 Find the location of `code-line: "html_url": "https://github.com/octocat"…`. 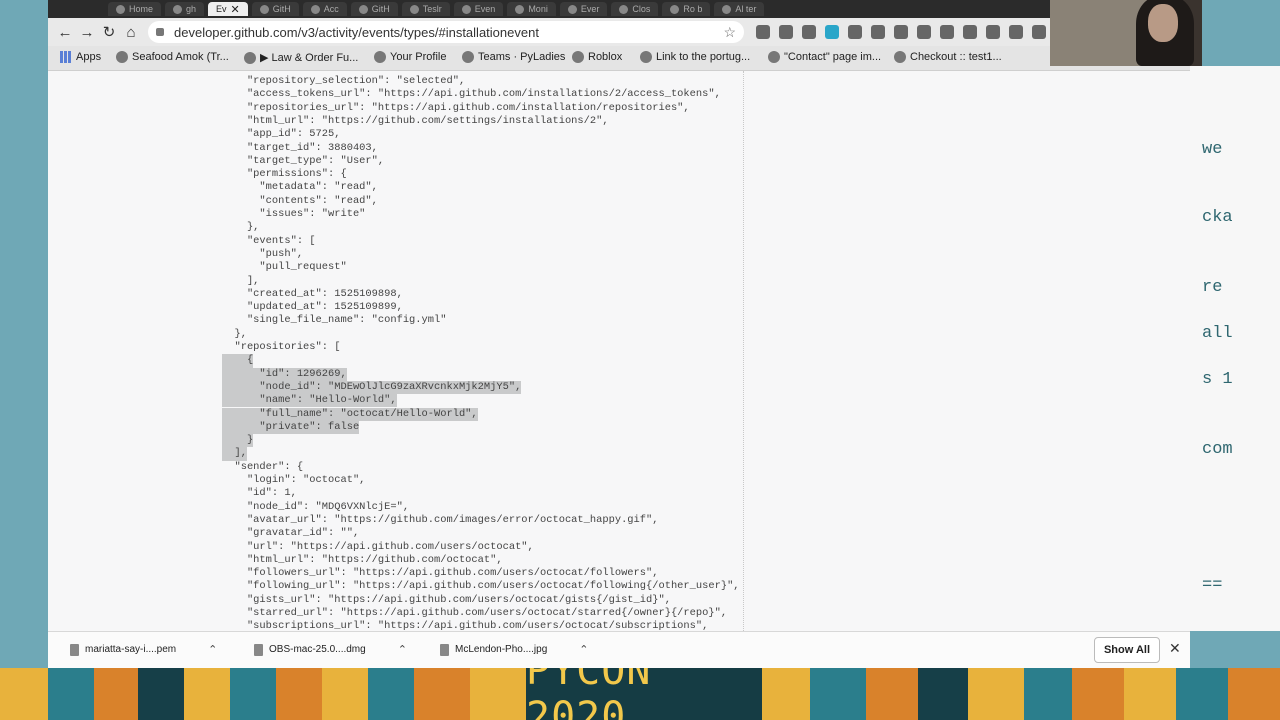

code-line: "html_url": "https://github.com/octocat"… is located at coordinates (362, 559).